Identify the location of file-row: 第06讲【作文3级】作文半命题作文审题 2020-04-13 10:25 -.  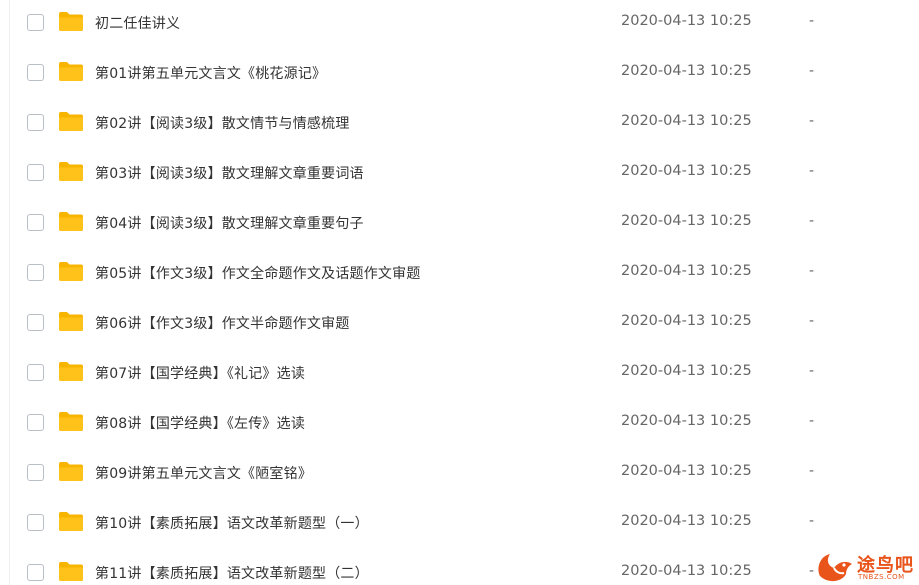
(459, 324).